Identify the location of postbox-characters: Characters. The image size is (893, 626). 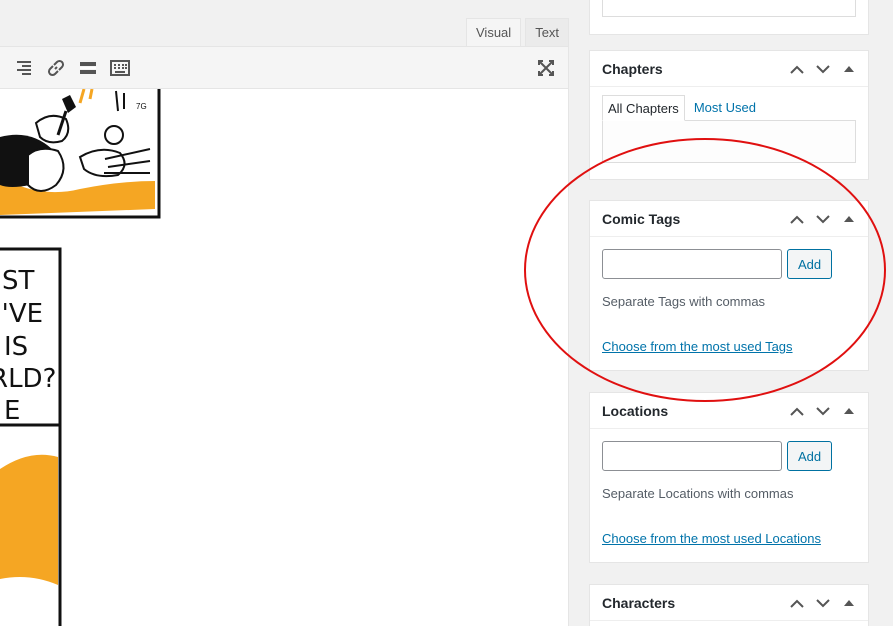
(729, 605).